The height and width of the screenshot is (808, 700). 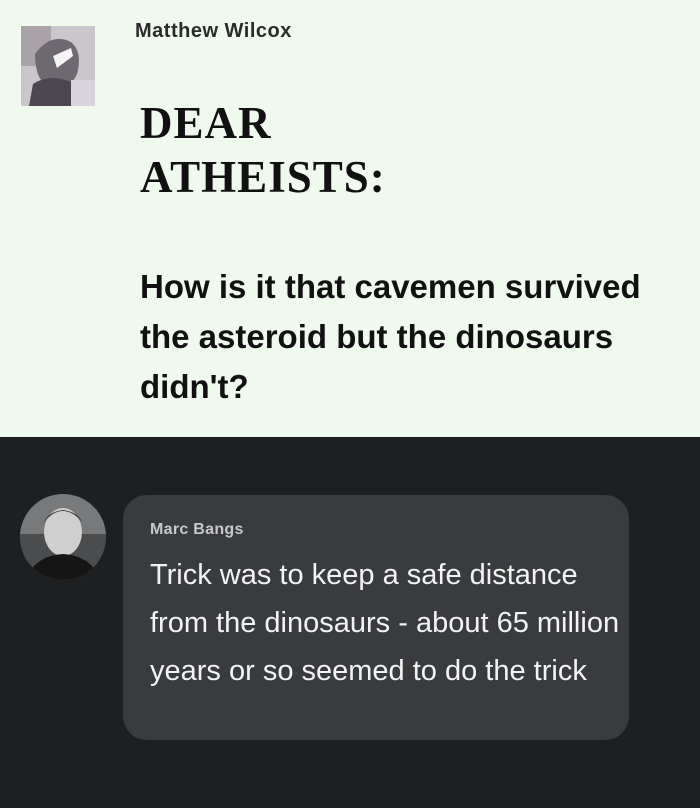 What do you see at coordinates (206, 123) in the screenshot?
I see `headline-line: DEAR` at bounding box center [206, 123].